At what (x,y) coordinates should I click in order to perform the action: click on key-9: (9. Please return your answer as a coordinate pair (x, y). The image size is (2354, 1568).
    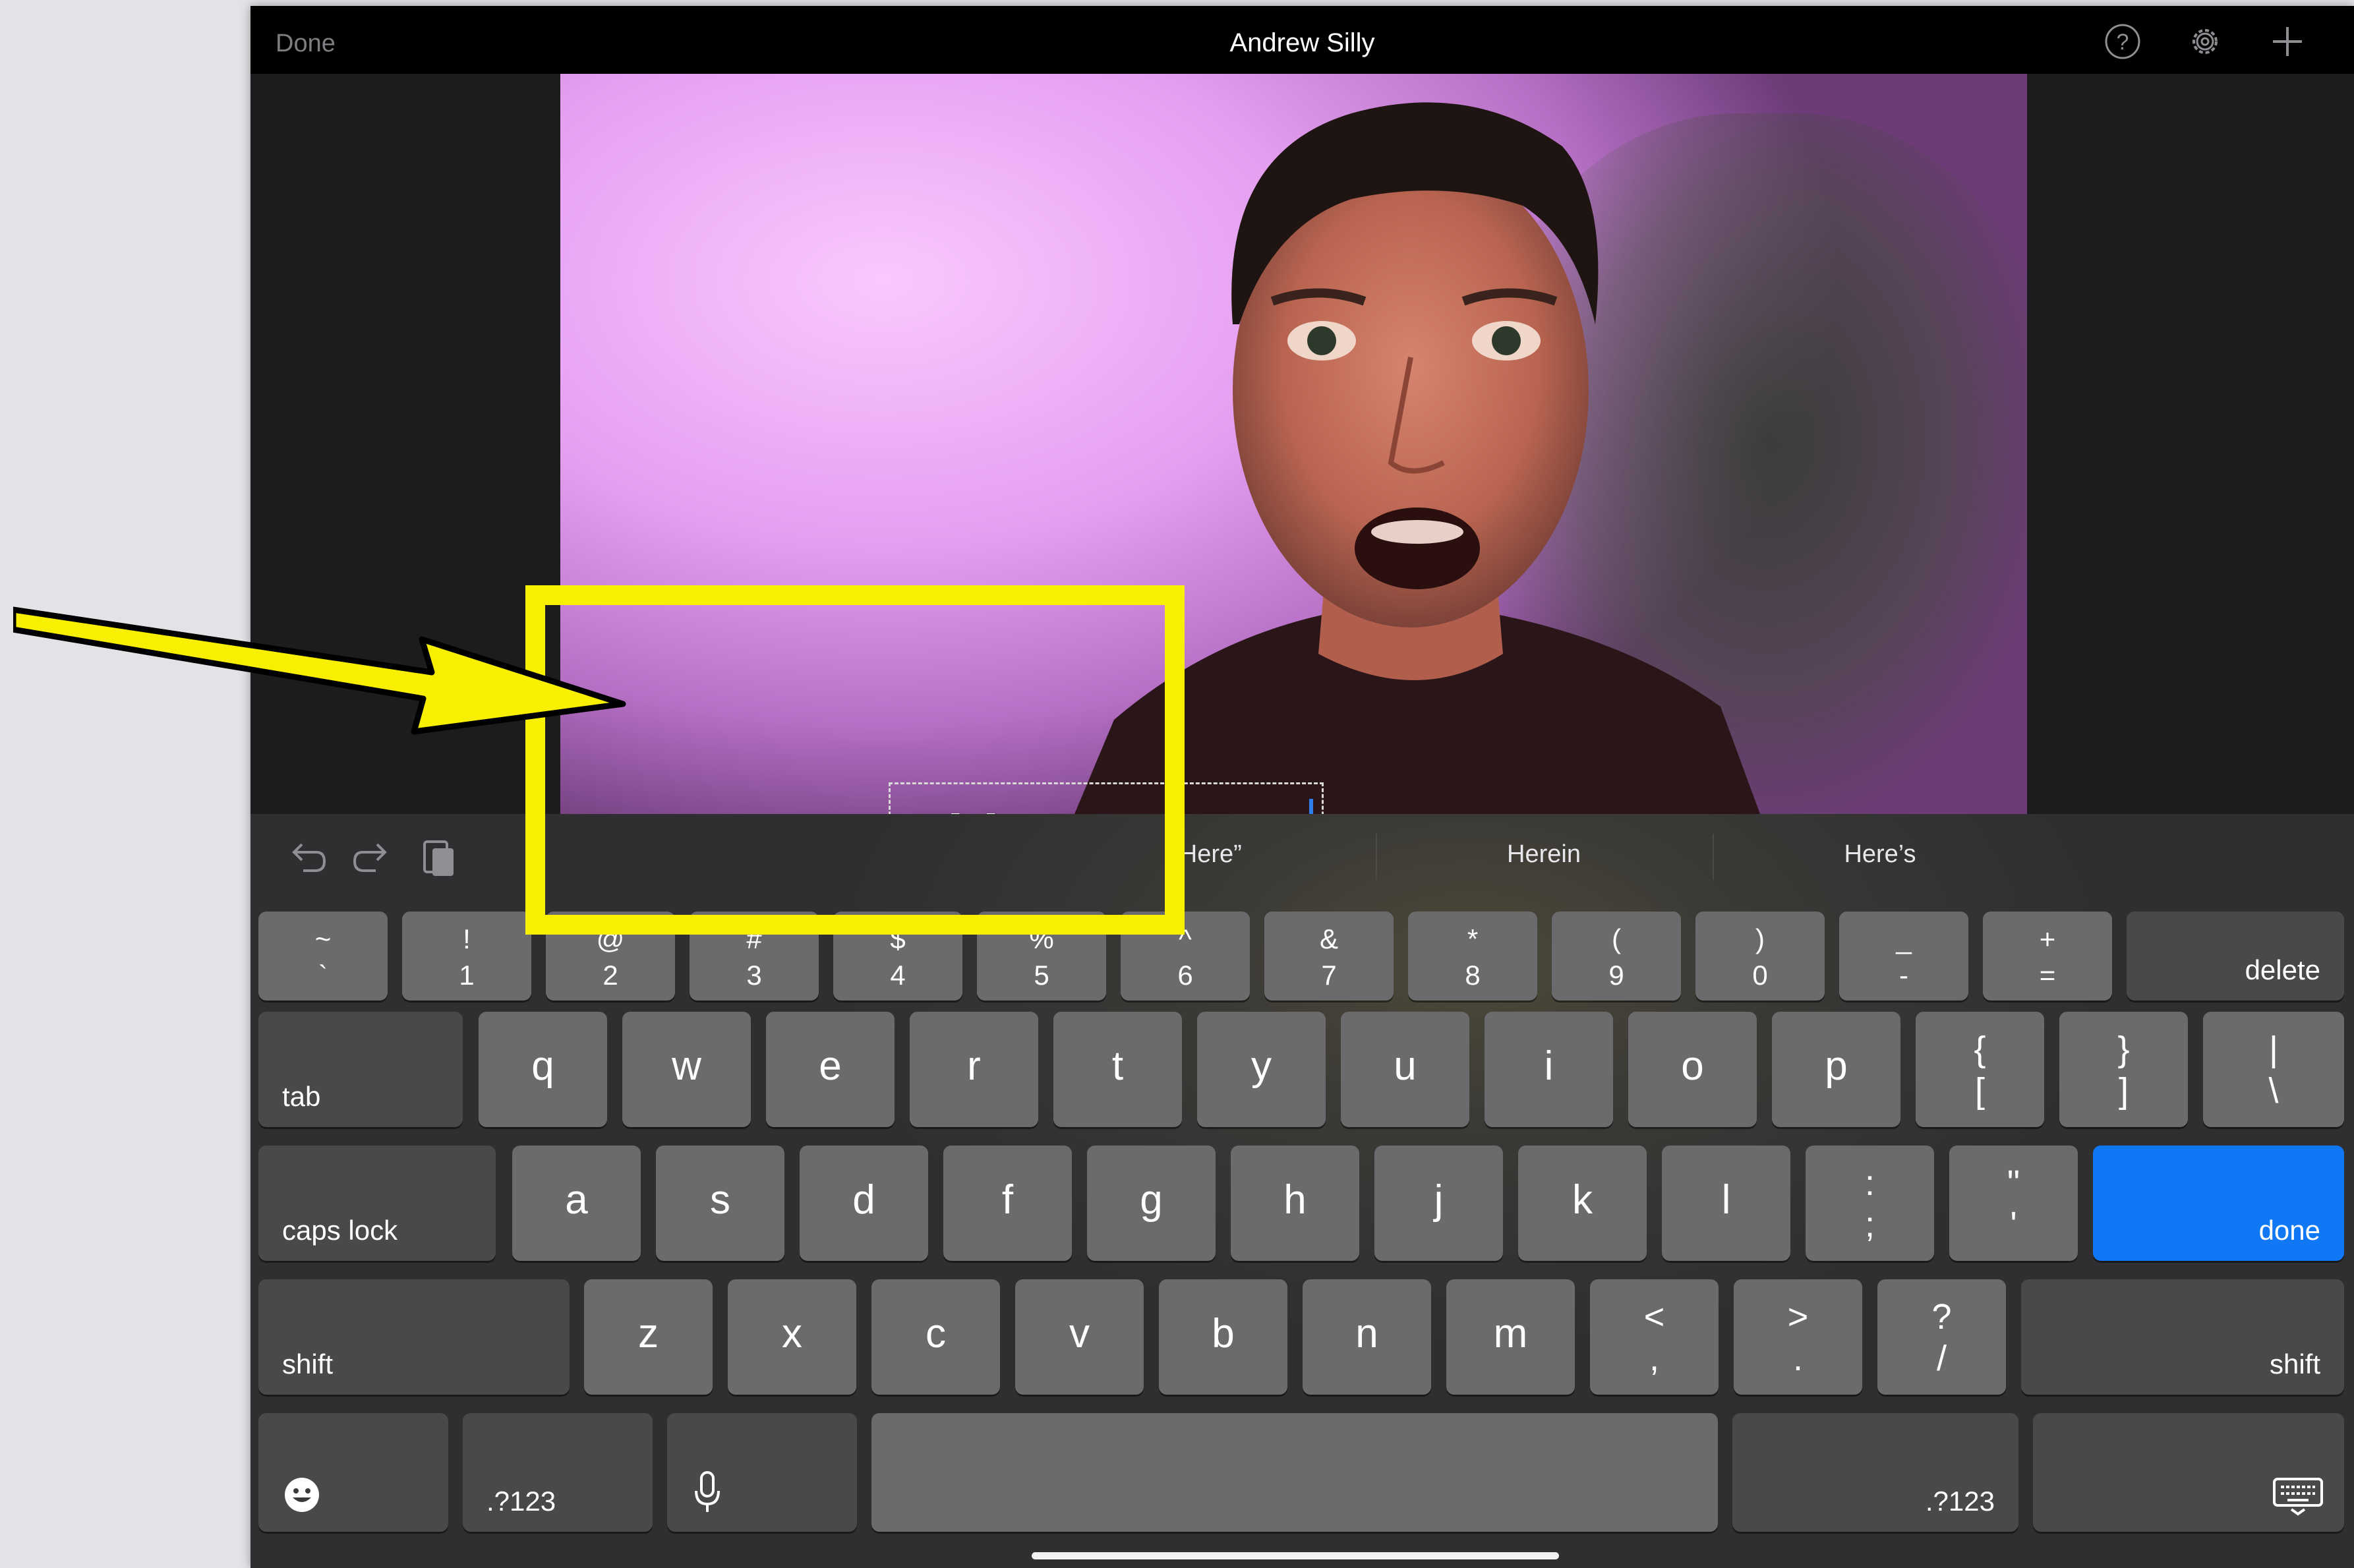
    Looking at the image, I should click on (1616, 956).